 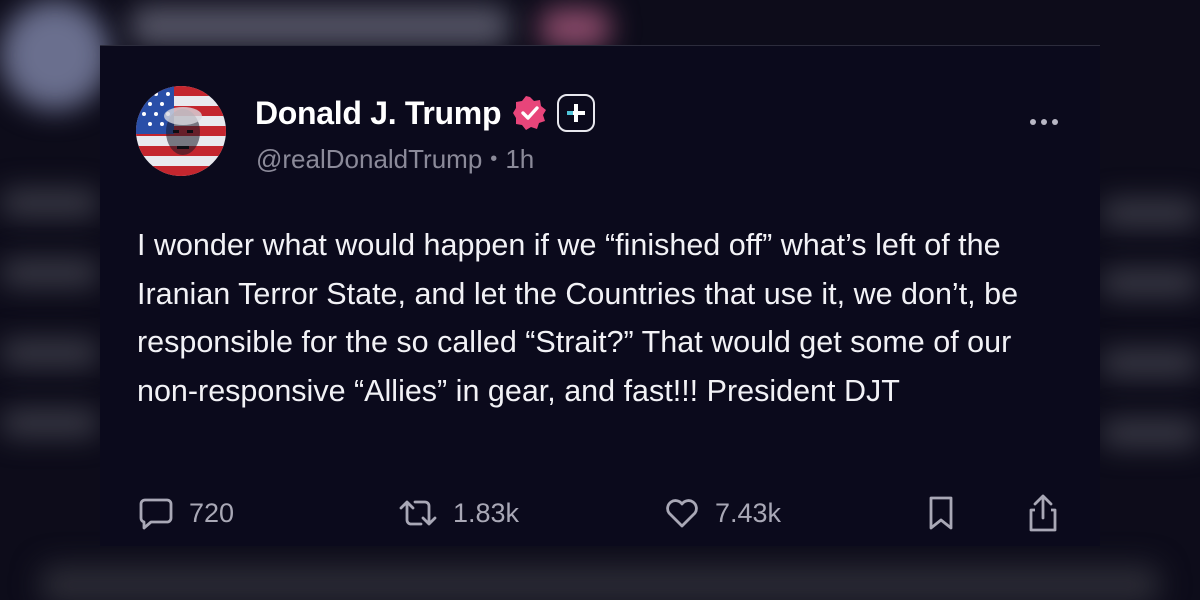 I want to click on action-bar: 720 1.83k 7.43k, so click(x=600, y=519).